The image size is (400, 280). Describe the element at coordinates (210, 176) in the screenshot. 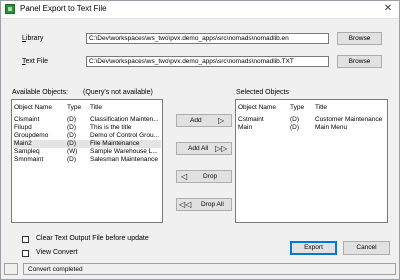

I see `drop-button-label: Drop` at that location.